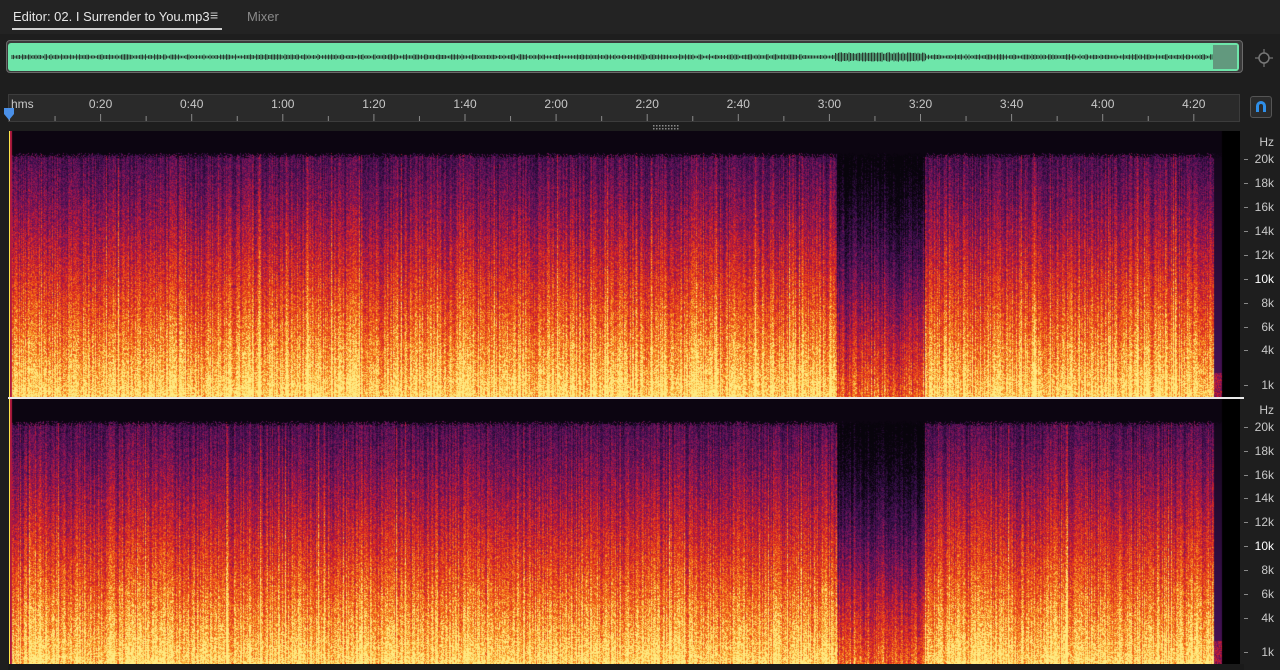 The width and height of the screenshot is (1280, 670). What do you see at coordinates (100, 104) in the screenshot?
I see `timeline-label: 0:20` at bounding box center [100, 104].